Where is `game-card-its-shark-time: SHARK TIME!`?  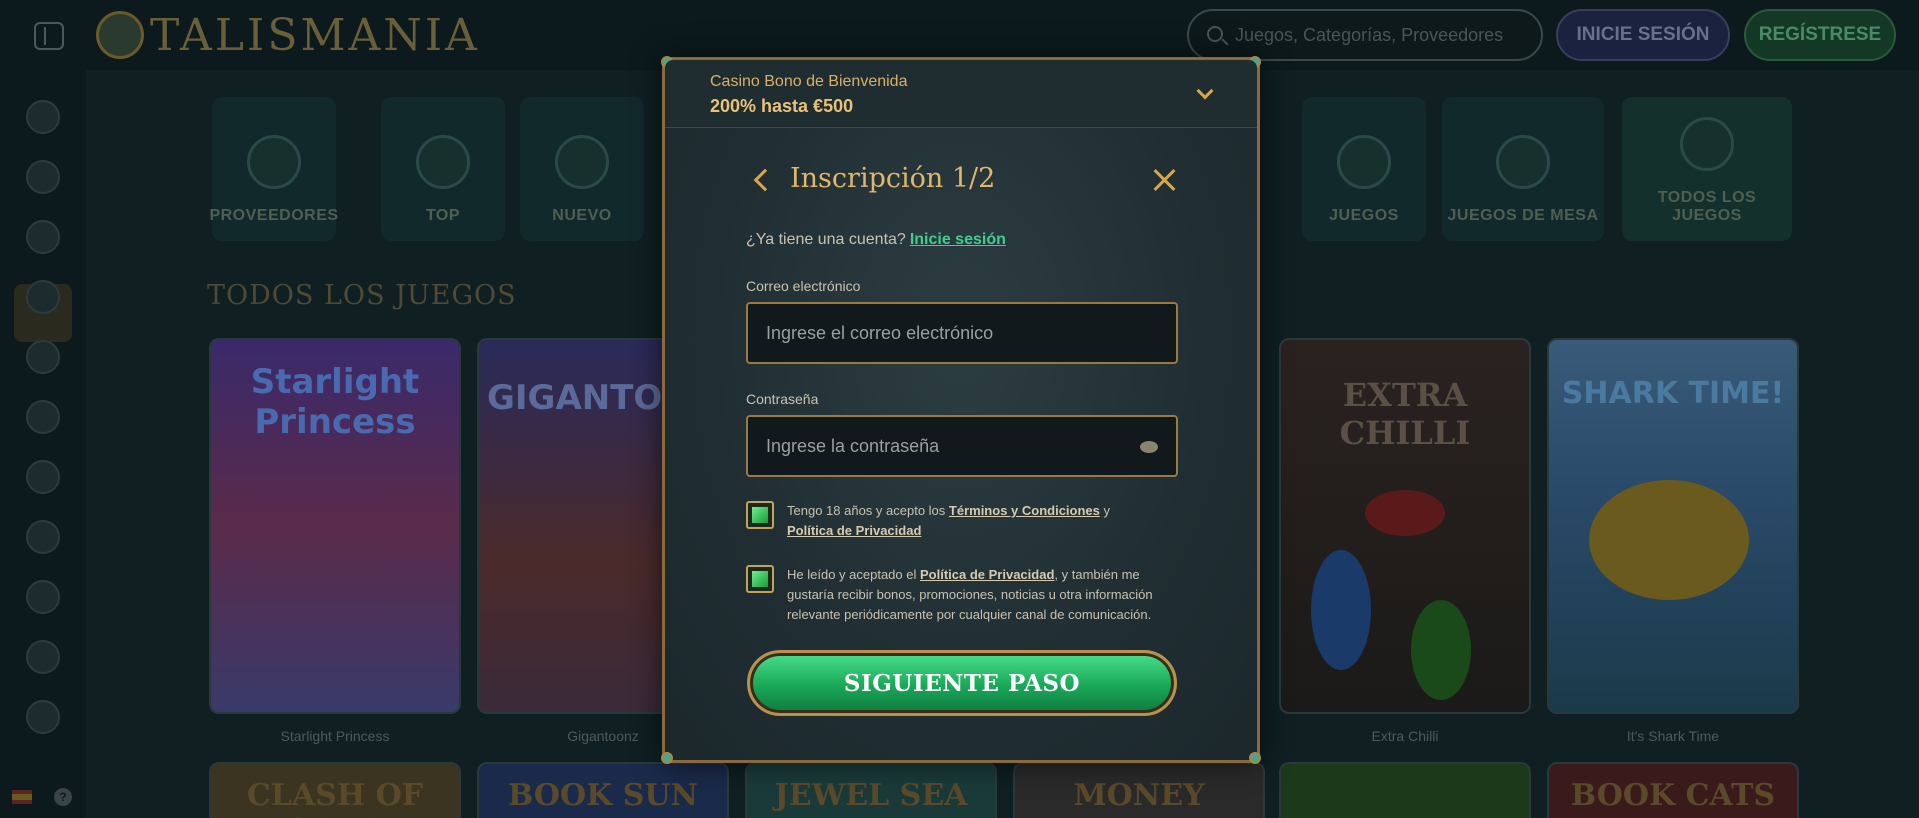 game-card-its-shark-time: SHARK TIME! is located at coordinates (1673, 526).